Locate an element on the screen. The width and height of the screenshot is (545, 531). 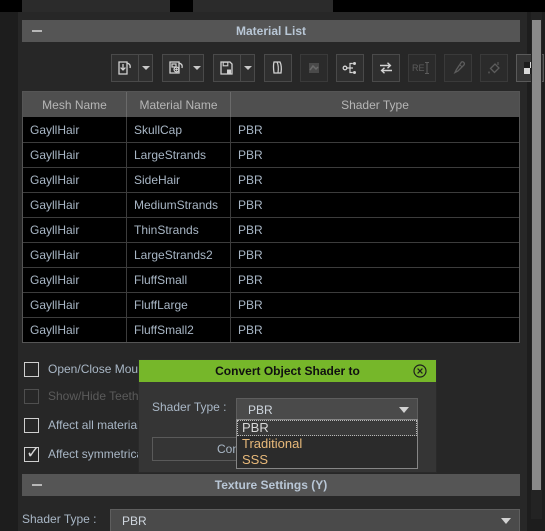
vertical-scrollbar-thumb is located at coordinates (536, 255).